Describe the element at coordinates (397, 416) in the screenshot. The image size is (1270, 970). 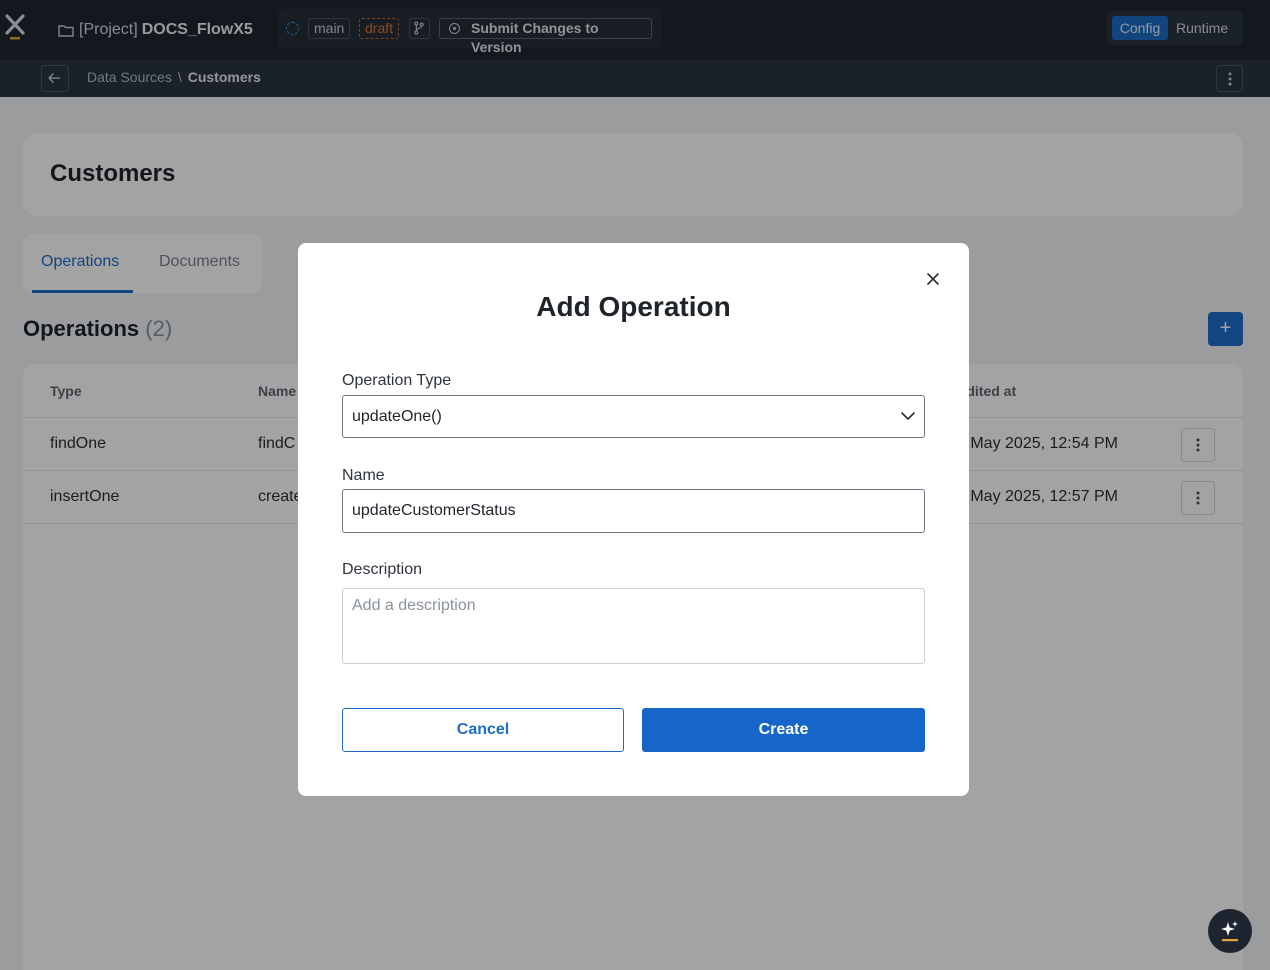
I see `operation-type-value: updateOne()` at that location.